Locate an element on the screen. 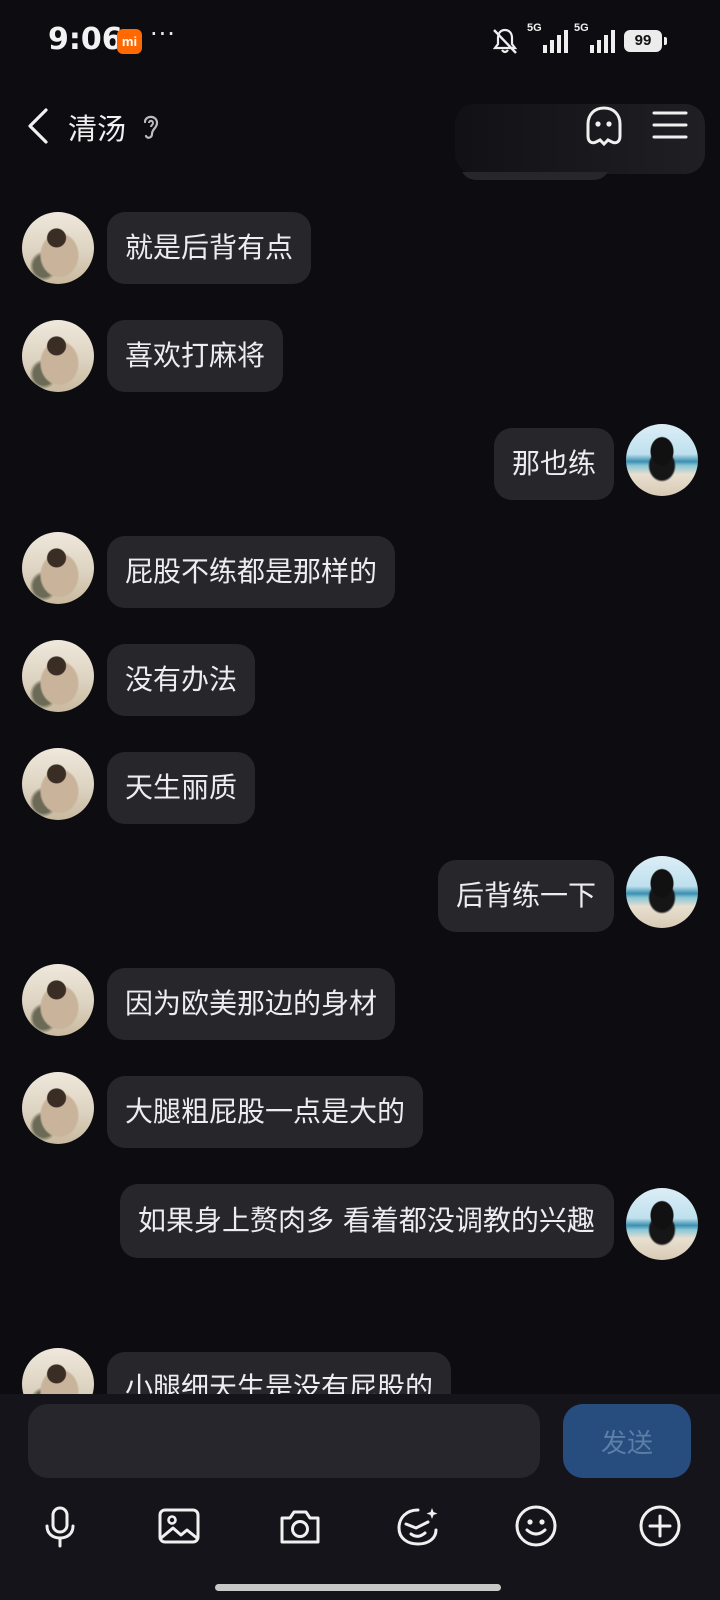 This screenshot has width=720, height=1600. ear-icon is located at coordinates (151, 127).